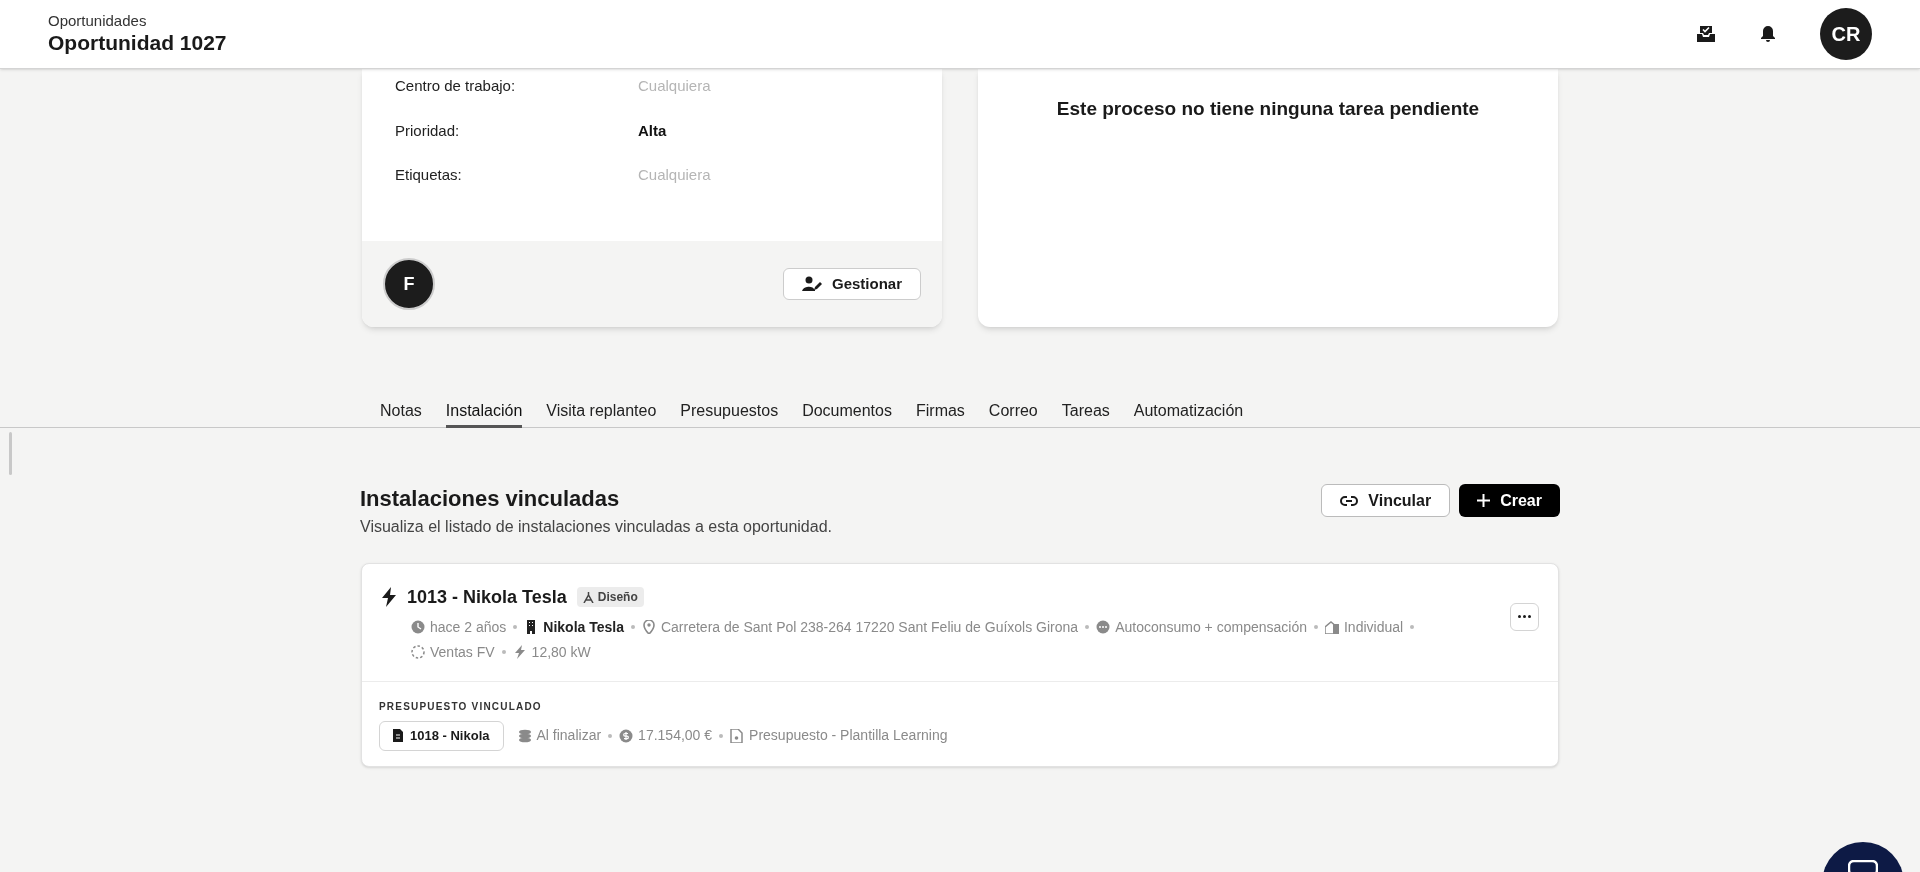 The height and width of the screenshot is (872, 1920). I want to click on meta-text: Carretera de Sant Pol 238-264 17220 Sant Feliu de Guíxols Girona, so click(869, 627).